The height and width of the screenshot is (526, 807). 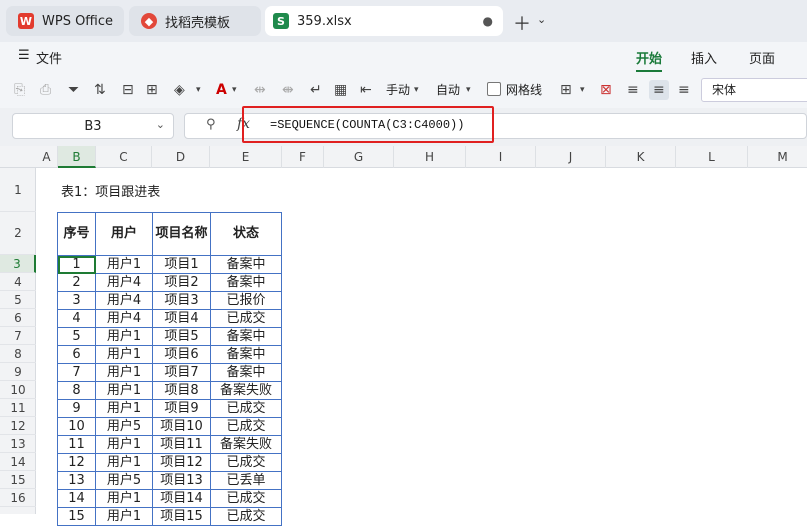 I want to click on sheet-title: 表1：项目跟进表, so click(x=110, y=190).